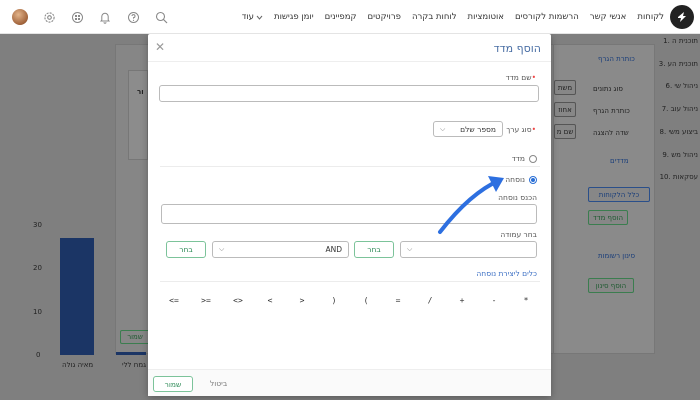 This screenshot has width=700, height=400. Describe the element at coordinates (434, 17) in the screenshot. I see `nav-dashboards: לוחות בקרה` at that location.